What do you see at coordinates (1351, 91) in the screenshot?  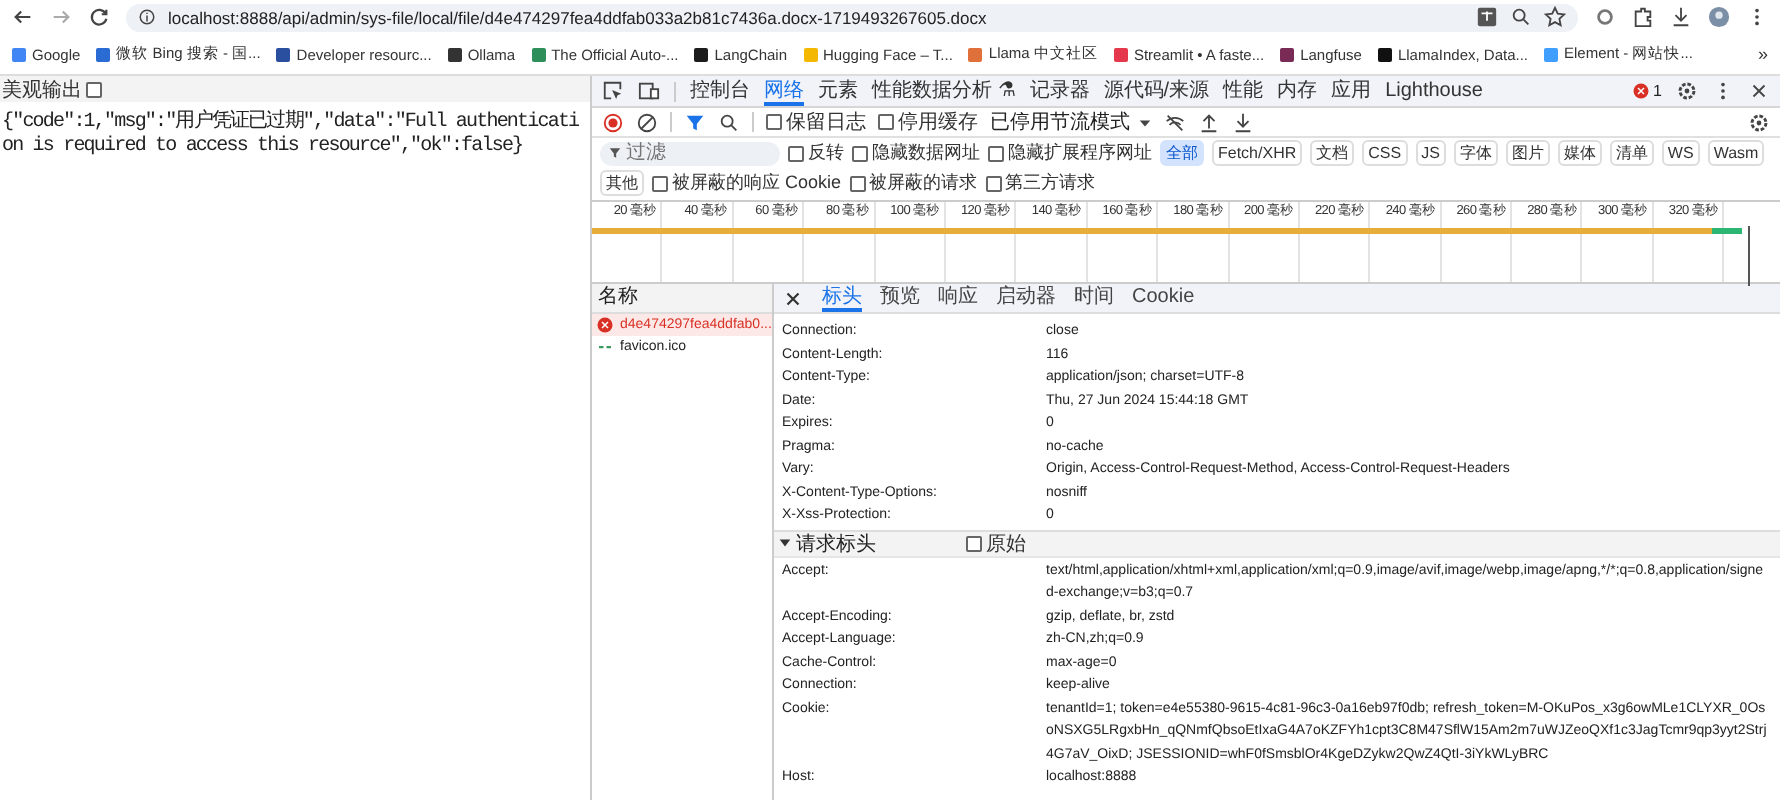 I see `devtools-tab: 应用` at bounding box center [1351, 91].